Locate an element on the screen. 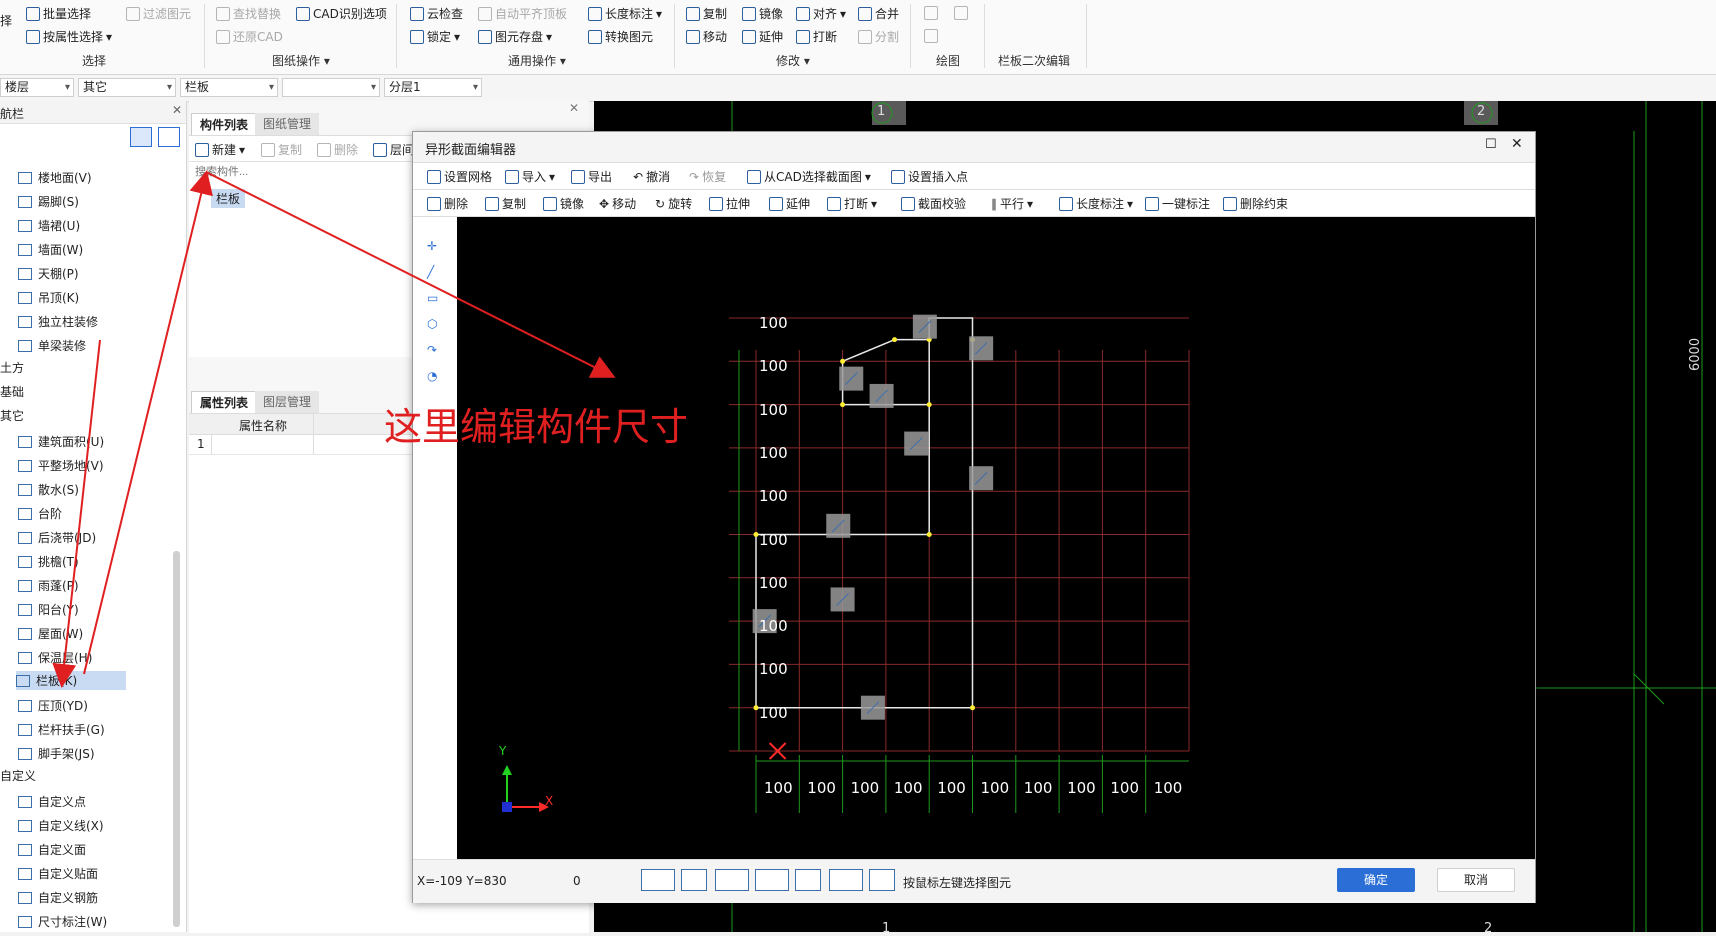 This screenshot has width=1716, height=936. line-draw-icon is located at coordinates (931, 13).